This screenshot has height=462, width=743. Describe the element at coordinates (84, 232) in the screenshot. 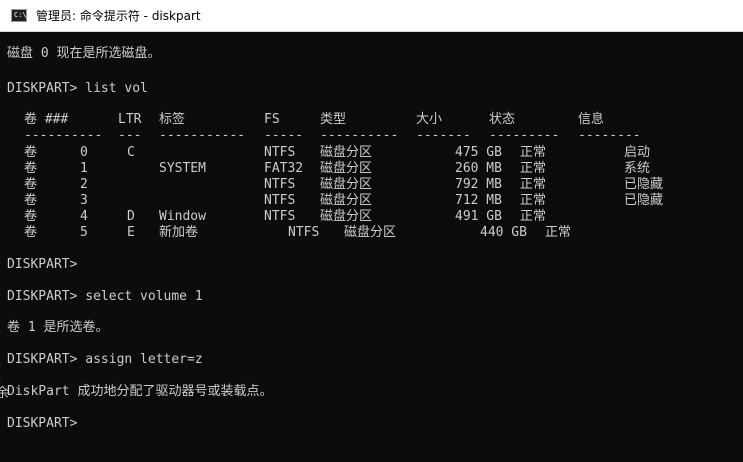

I see `table-cell: 5` at that location.